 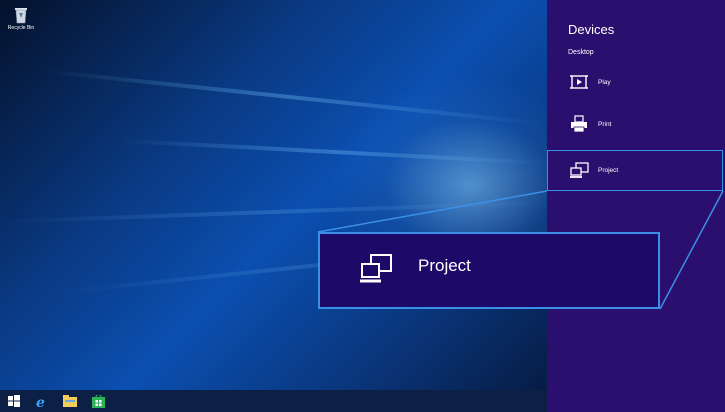 What do you see at coordinates (21, 28) in the screenshot?
I see `recycle-bin-label: Recycle Bin` at bounding box center [21, 28].